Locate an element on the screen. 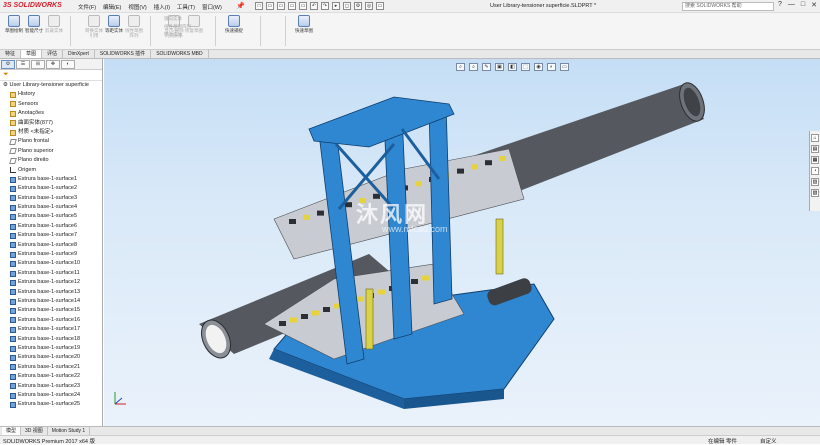  tree-item: Estrura base-1-surface21 is located at coordinates (51, 367).